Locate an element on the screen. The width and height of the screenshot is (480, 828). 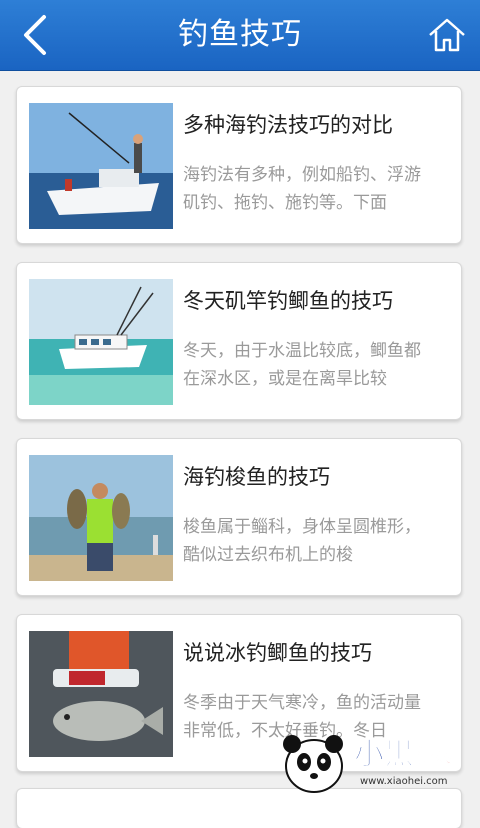
article-title: 多种海钓法技巧的对比 is located at coordinates (288, 125).